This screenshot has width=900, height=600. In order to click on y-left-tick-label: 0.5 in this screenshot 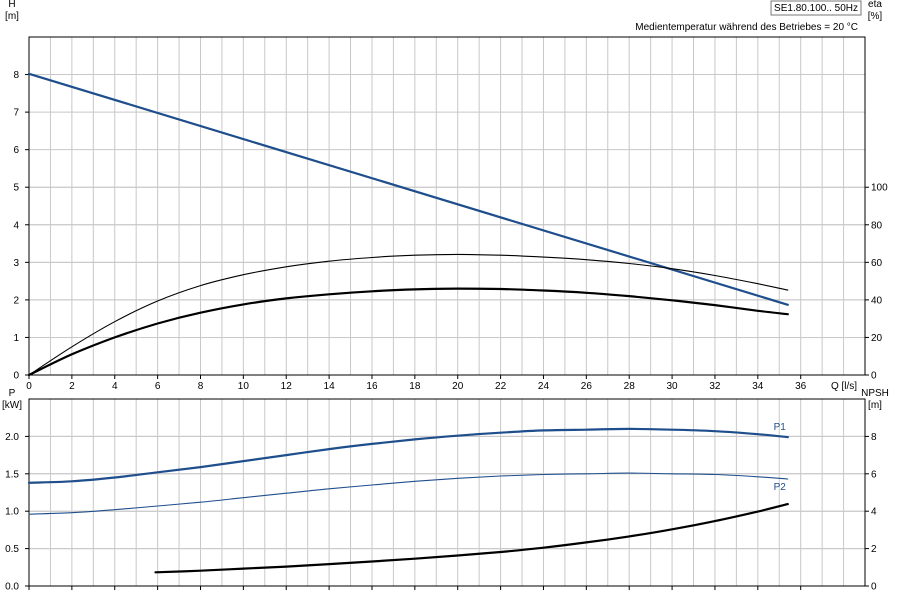, I will do `click(12, 549)`.